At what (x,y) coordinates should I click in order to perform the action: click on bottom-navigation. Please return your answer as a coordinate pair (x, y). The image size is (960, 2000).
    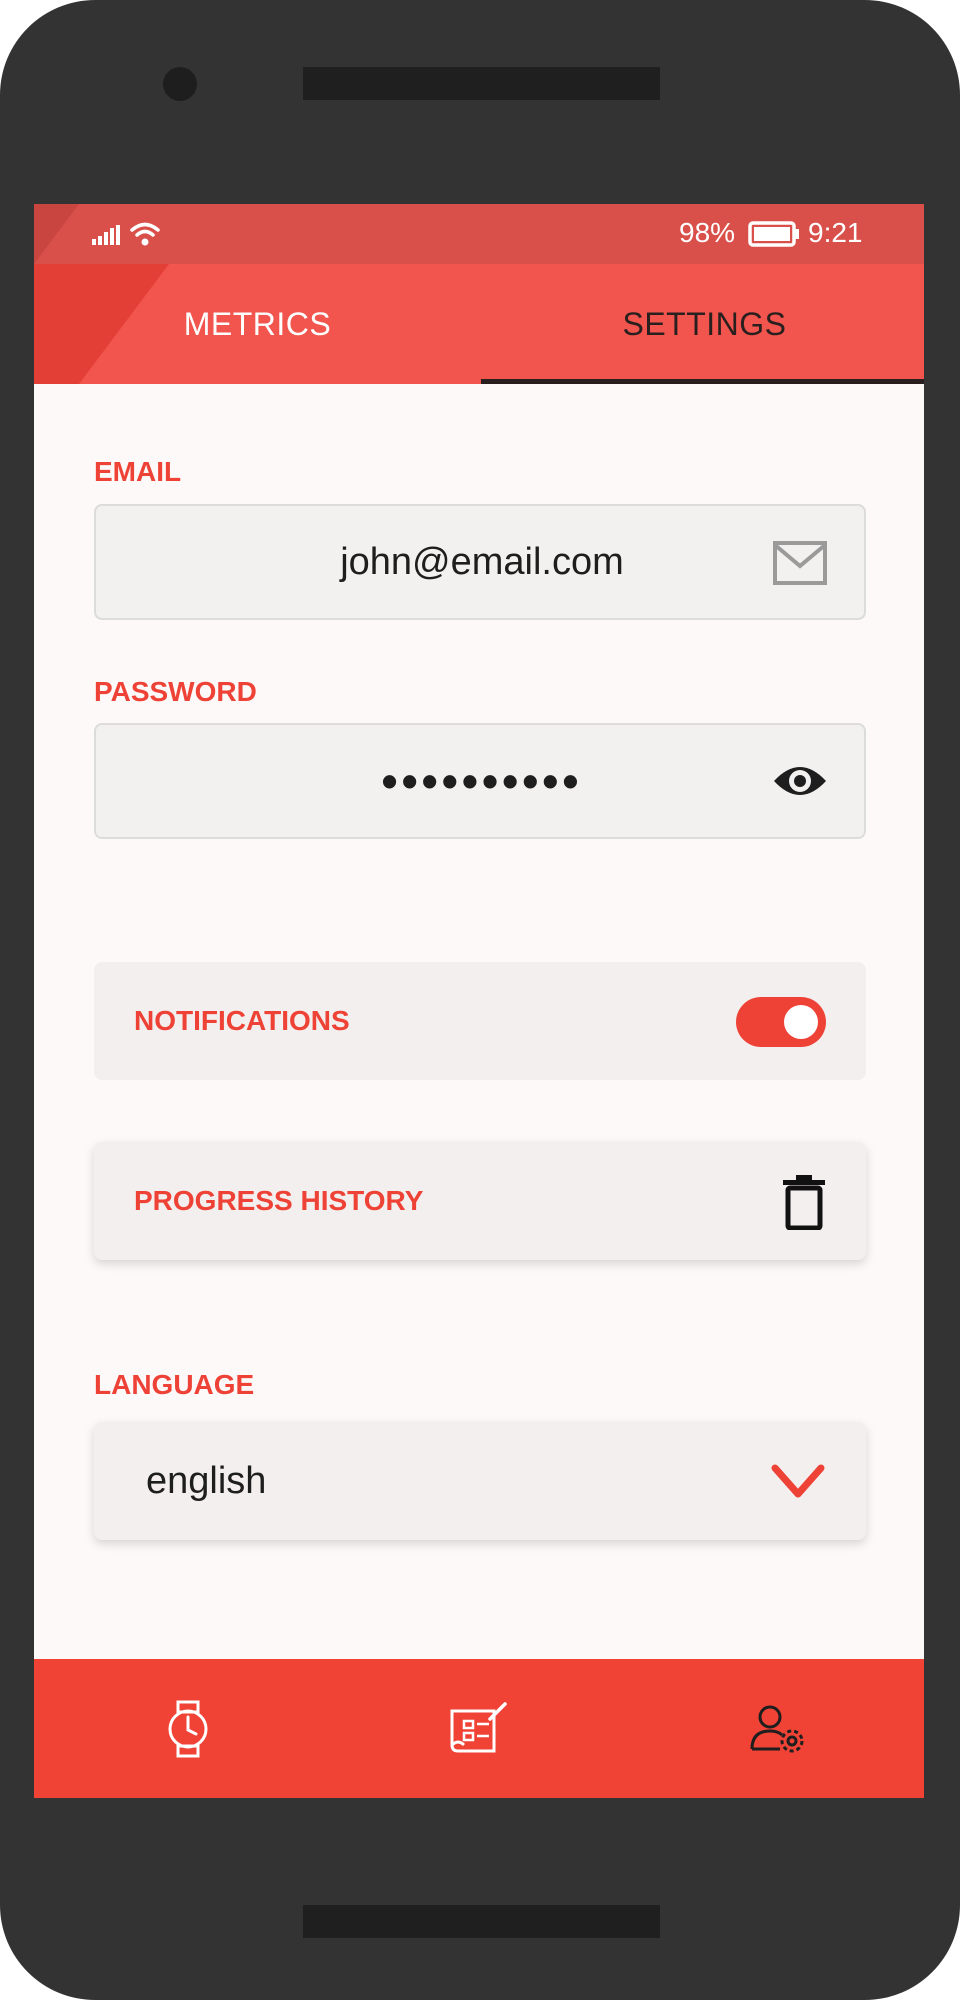
    Looking at the image, I should click on (479, 1728).